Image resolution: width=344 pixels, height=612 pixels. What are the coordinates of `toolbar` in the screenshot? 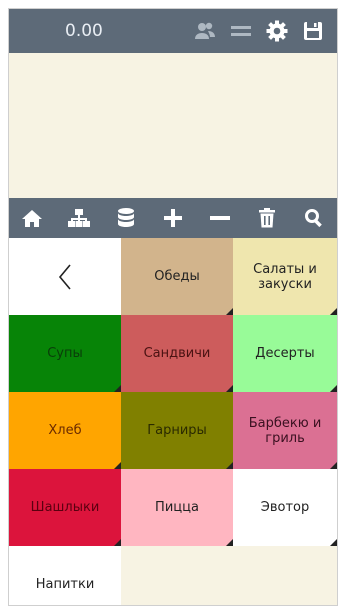 It's located at (173, 218).